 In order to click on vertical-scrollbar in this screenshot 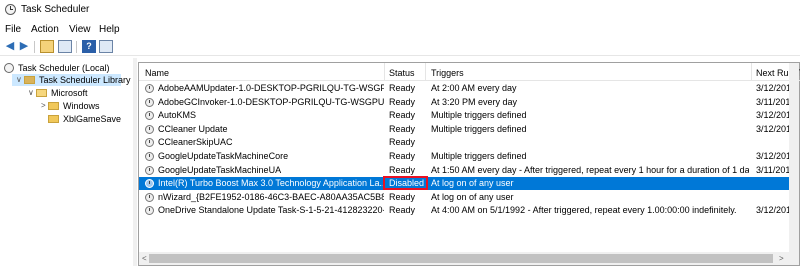, I will do `click(794, 164)`.